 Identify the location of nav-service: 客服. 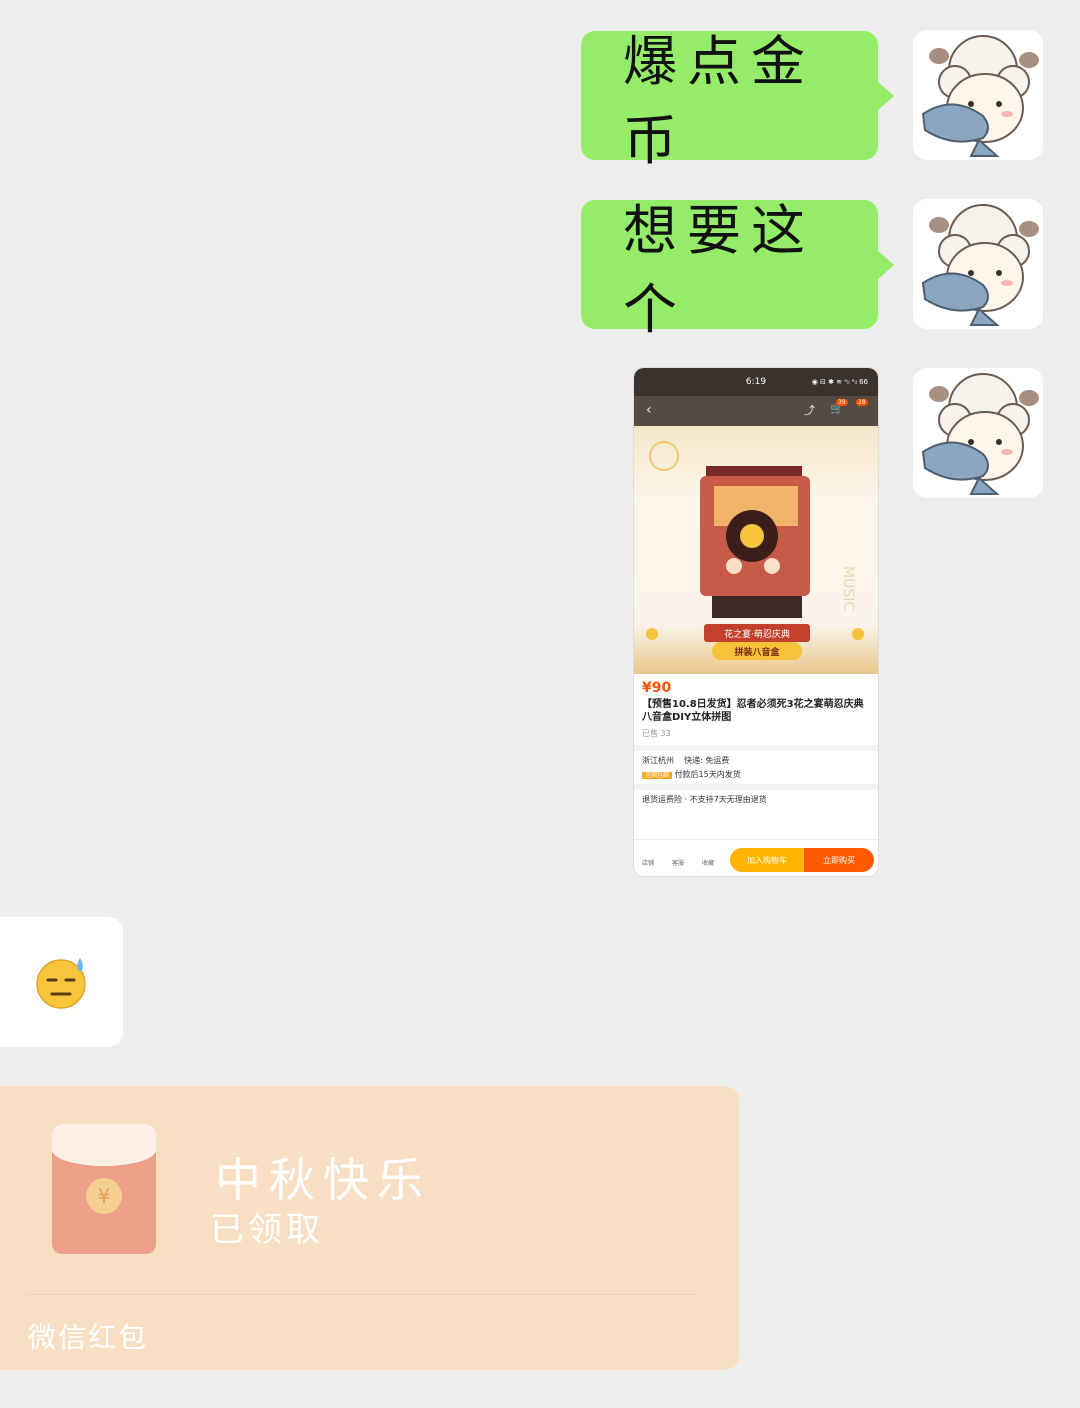
(678, 863).